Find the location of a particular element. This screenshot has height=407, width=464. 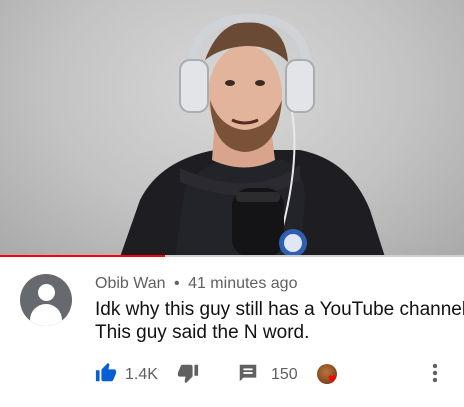

dislike-button is located at coordinates (188, 375).